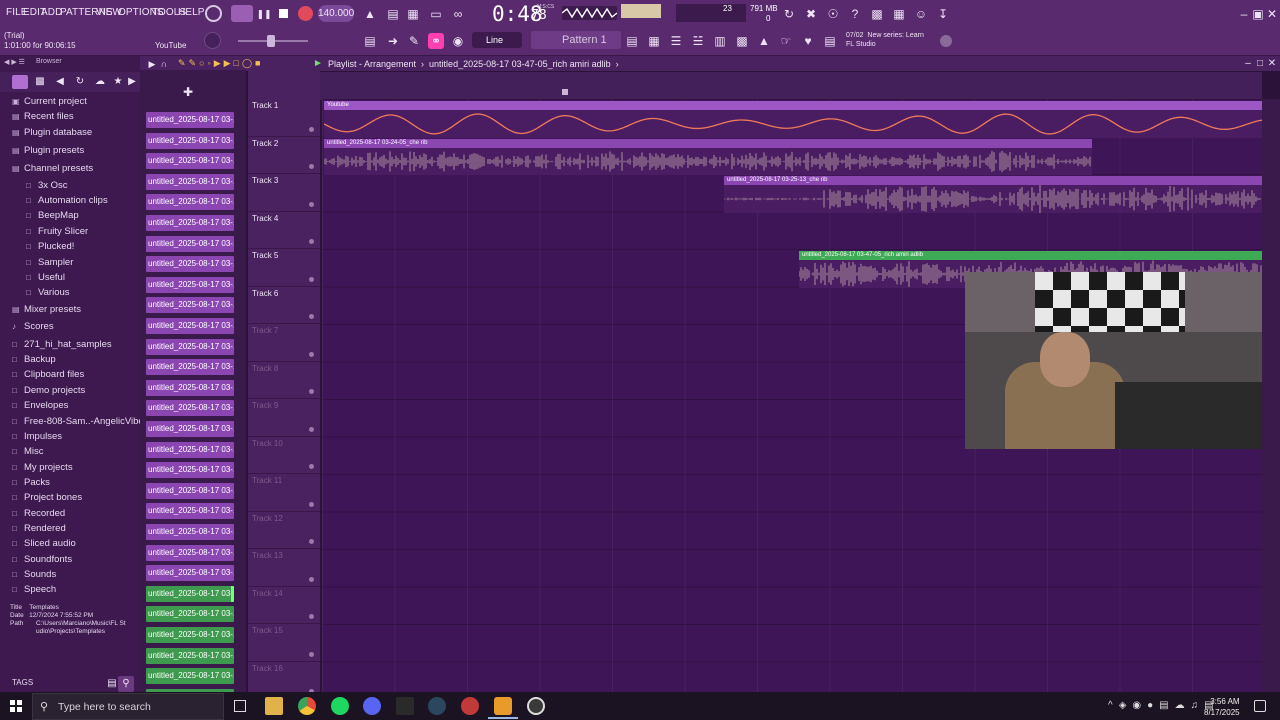 This screenshot has width=1280, height=720. Describe the element at coordinates (284, 418) in the screenshot. I see `track-header: Track 9` at that location.